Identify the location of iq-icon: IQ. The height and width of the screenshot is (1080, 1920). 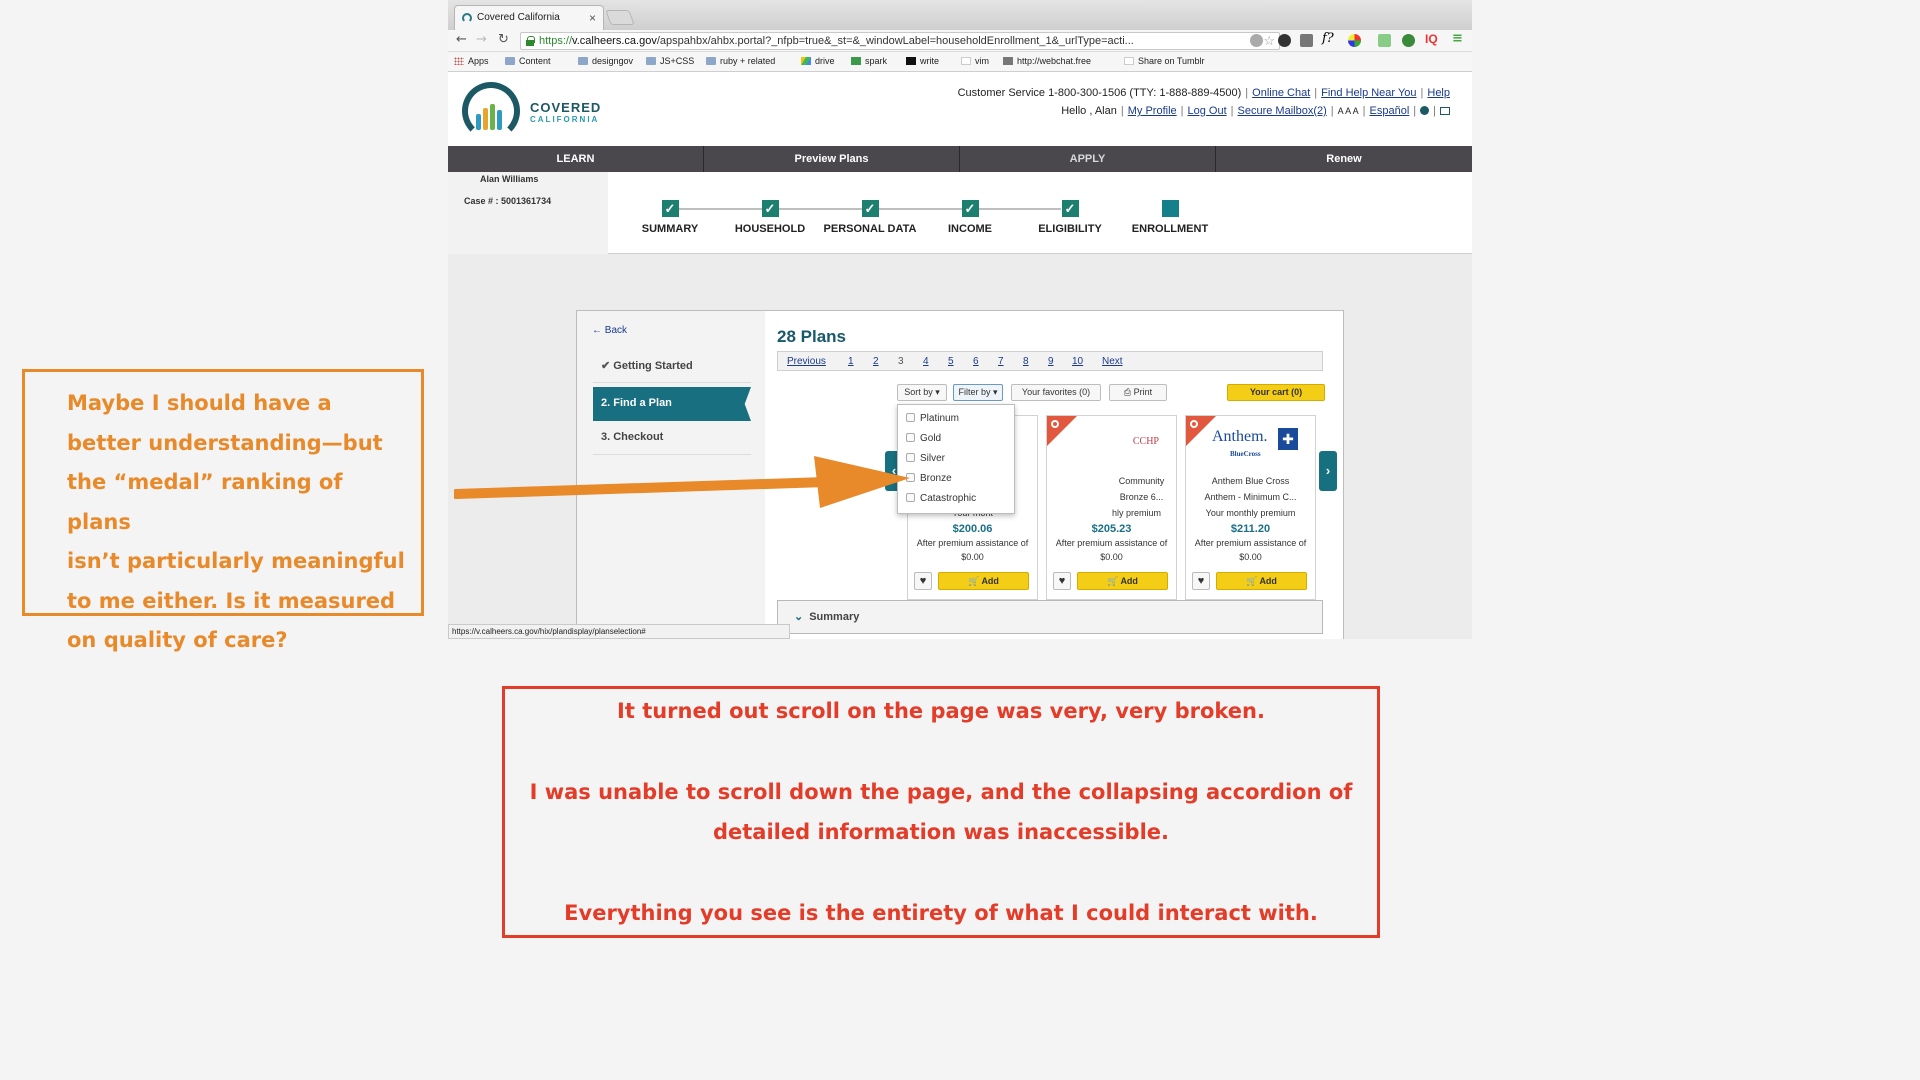
(1435, 39).